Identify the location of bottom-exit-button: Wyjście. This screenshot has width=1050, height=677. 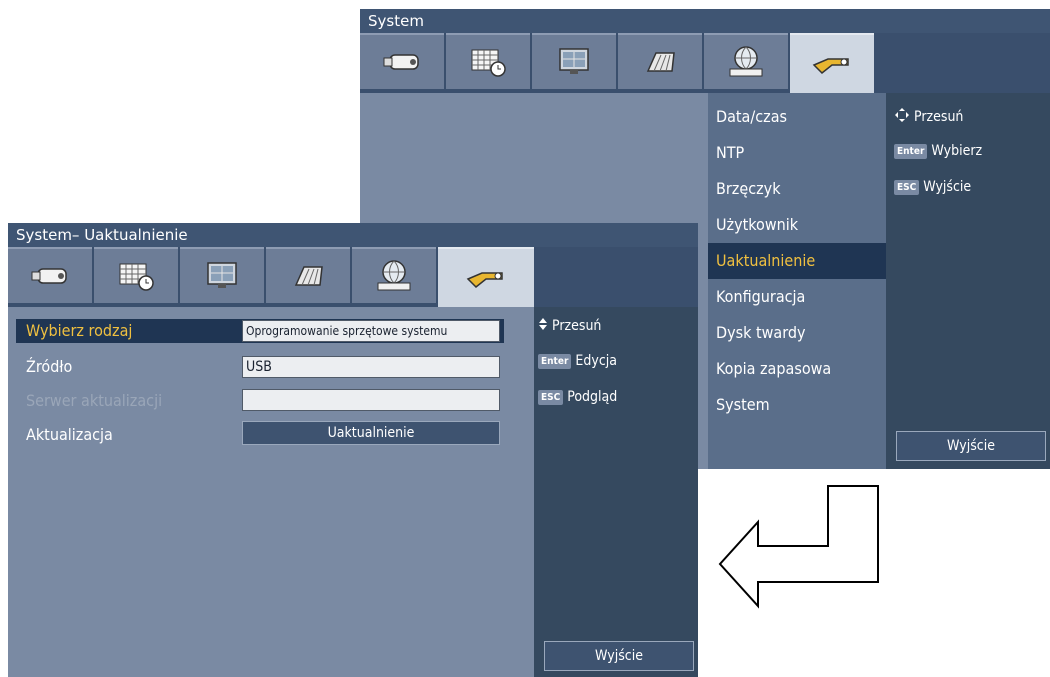
(619, 656).